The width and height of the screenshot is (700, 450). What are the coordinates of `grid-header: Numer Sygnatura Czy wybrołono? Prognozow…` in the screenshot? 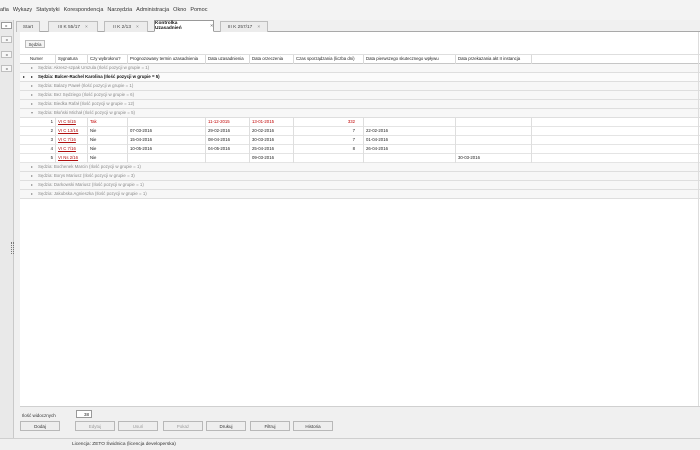 It's located at (360, 59).